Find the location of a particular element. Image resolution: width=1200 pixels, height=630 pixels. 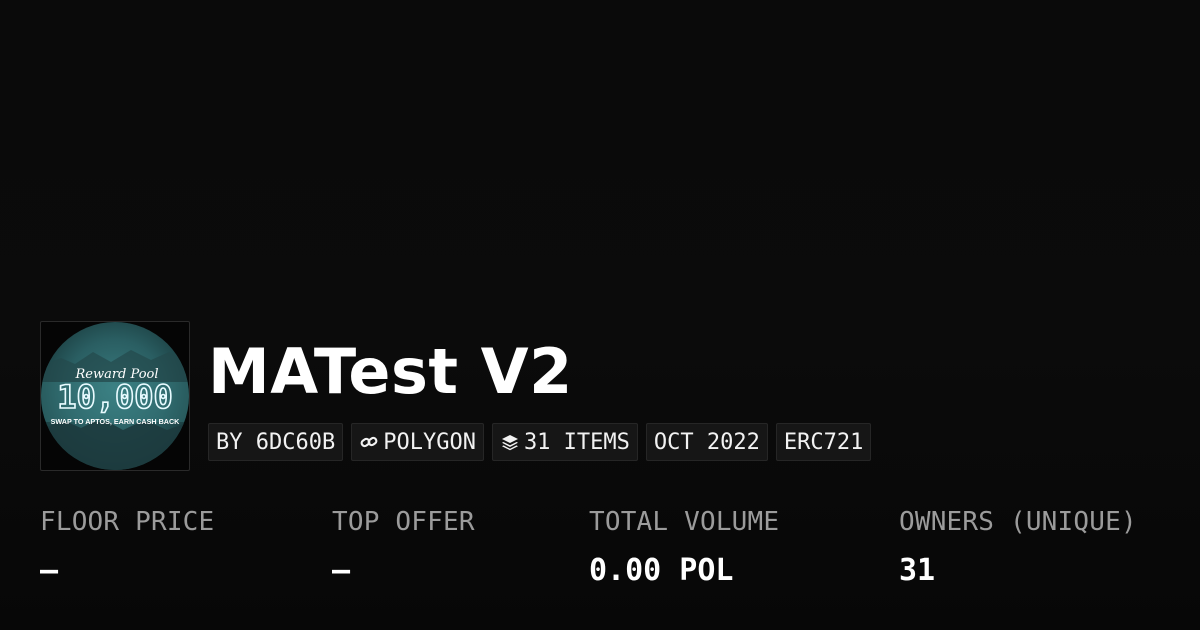

stat-value: 0.00 POL is located at coordinates (661, 570).